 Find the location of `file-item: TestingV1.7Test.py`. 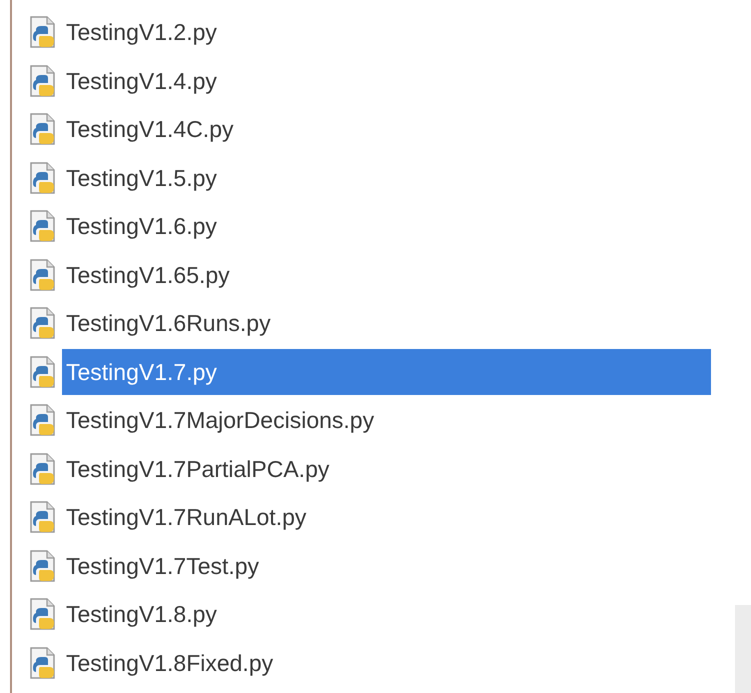

file-item: TestingV1.7Test.py is located at coordinates (386, 565).